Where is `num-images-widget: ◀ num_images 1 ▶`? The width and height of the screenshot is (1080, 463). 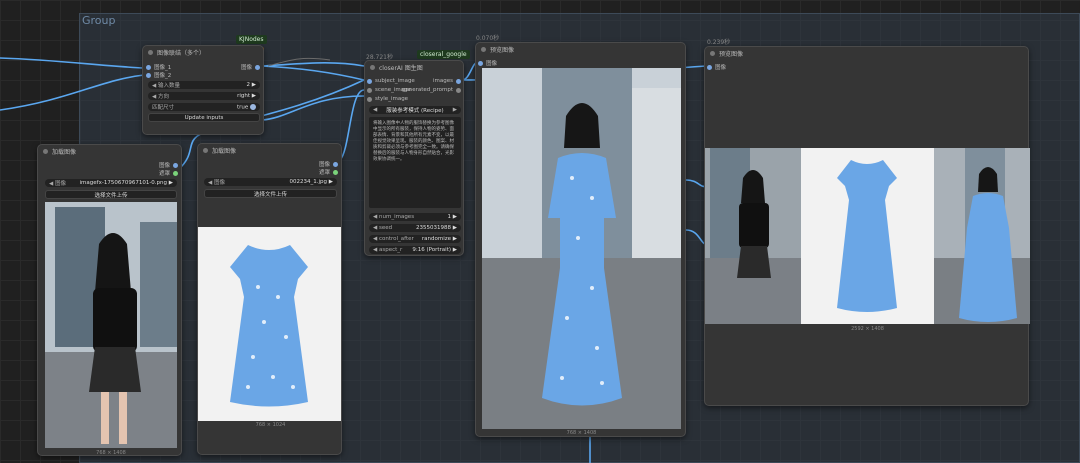 num-images-widget: ◀ num_images 1 ▶ is located at coordinates (415, 217).